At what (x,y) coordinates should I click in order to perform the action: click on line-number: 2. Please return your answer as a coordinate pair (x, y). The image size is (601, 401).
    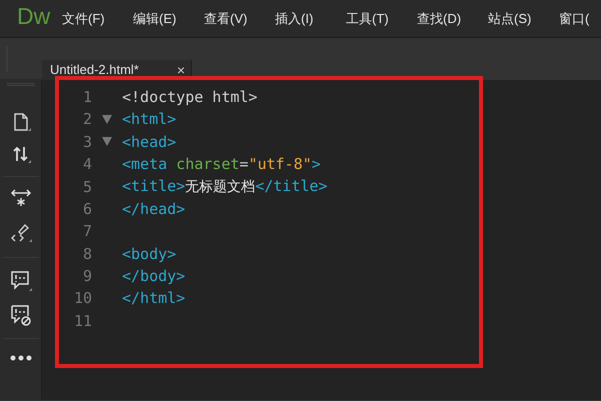
    Looking at the image, I should click on (87, 119).